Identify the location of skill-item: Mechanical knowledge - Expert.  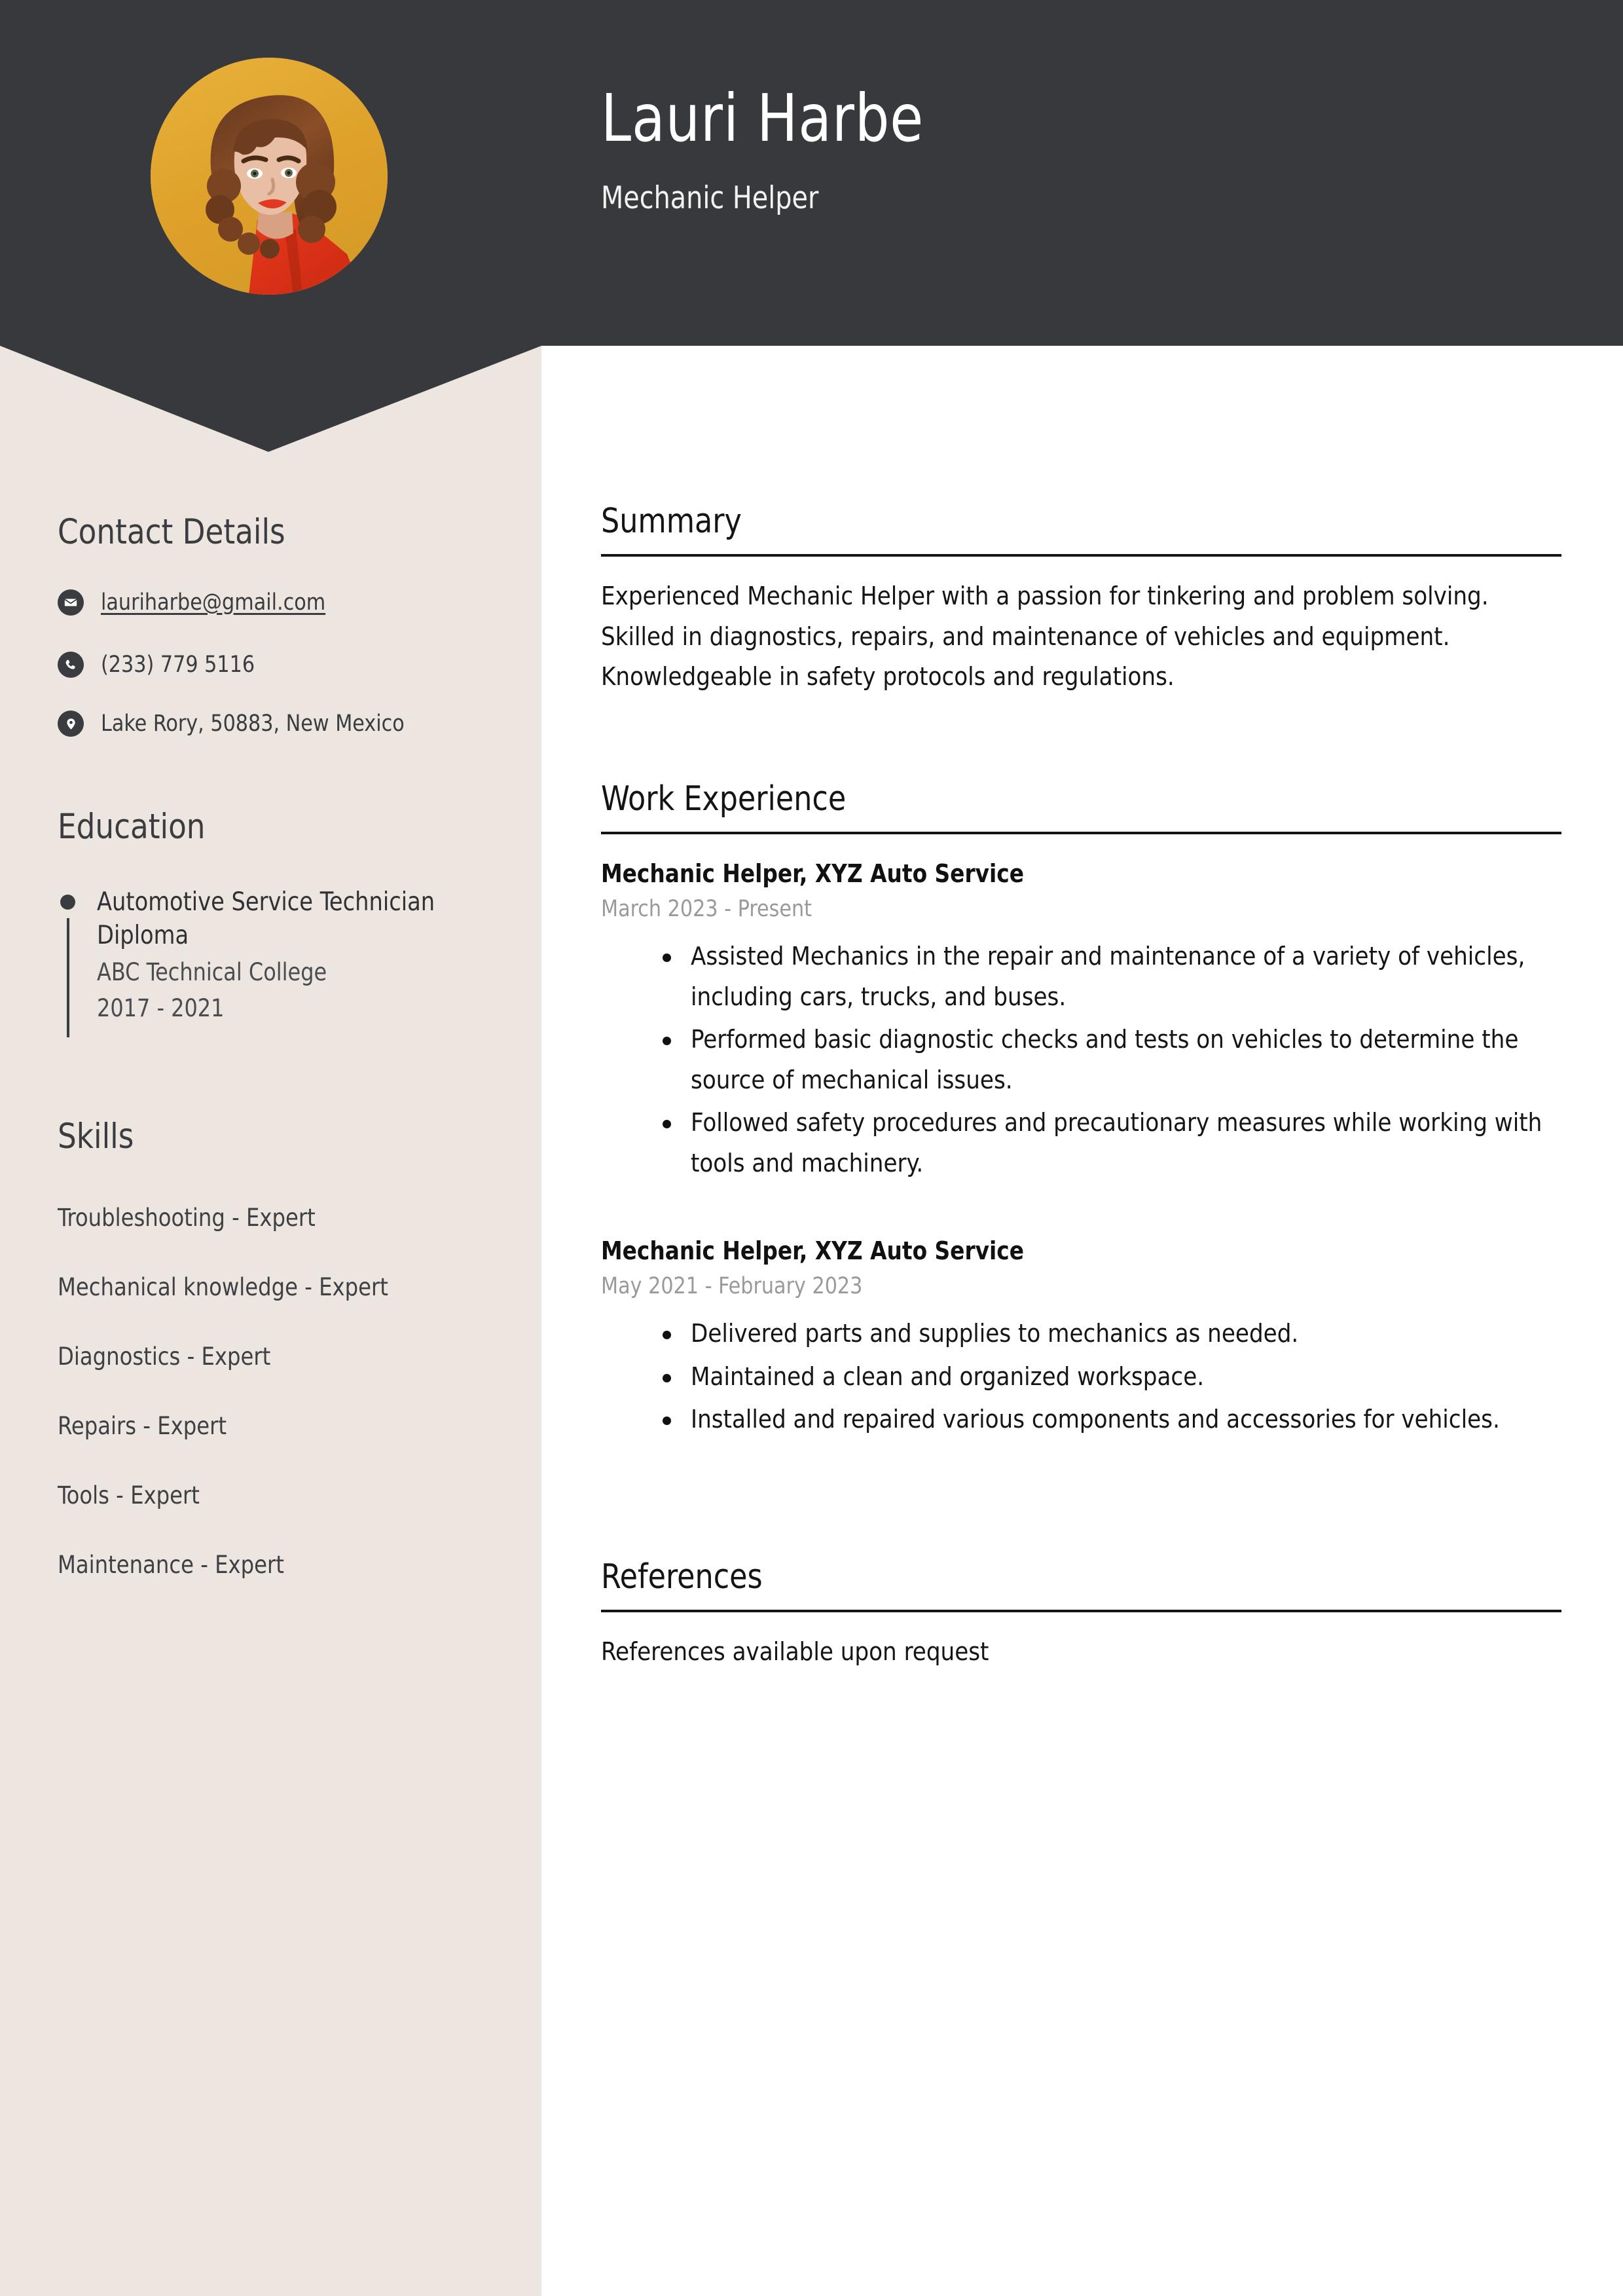
(223, 1287).